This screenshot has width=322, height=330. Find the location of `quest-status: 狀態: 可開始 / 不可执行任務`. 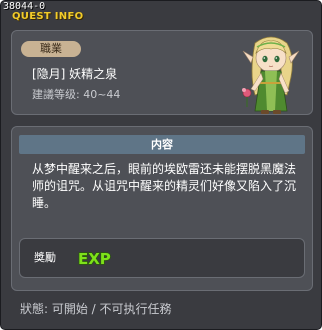

quest-status: 狀態: 可開始 / 不可执行任務 is located at coordinates (96, 309).